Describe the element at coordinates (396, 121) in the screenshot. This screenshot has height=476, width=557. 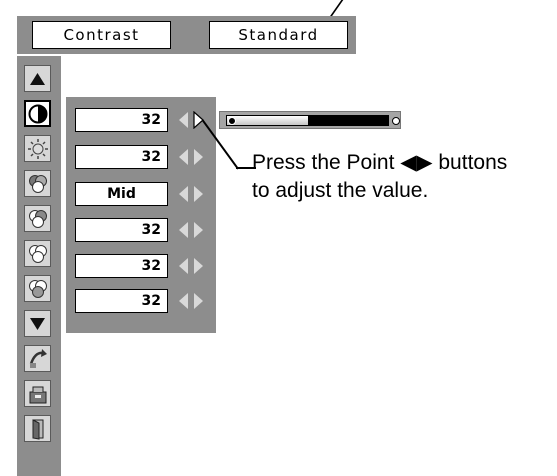
I see `slider-max-dot` at that location.